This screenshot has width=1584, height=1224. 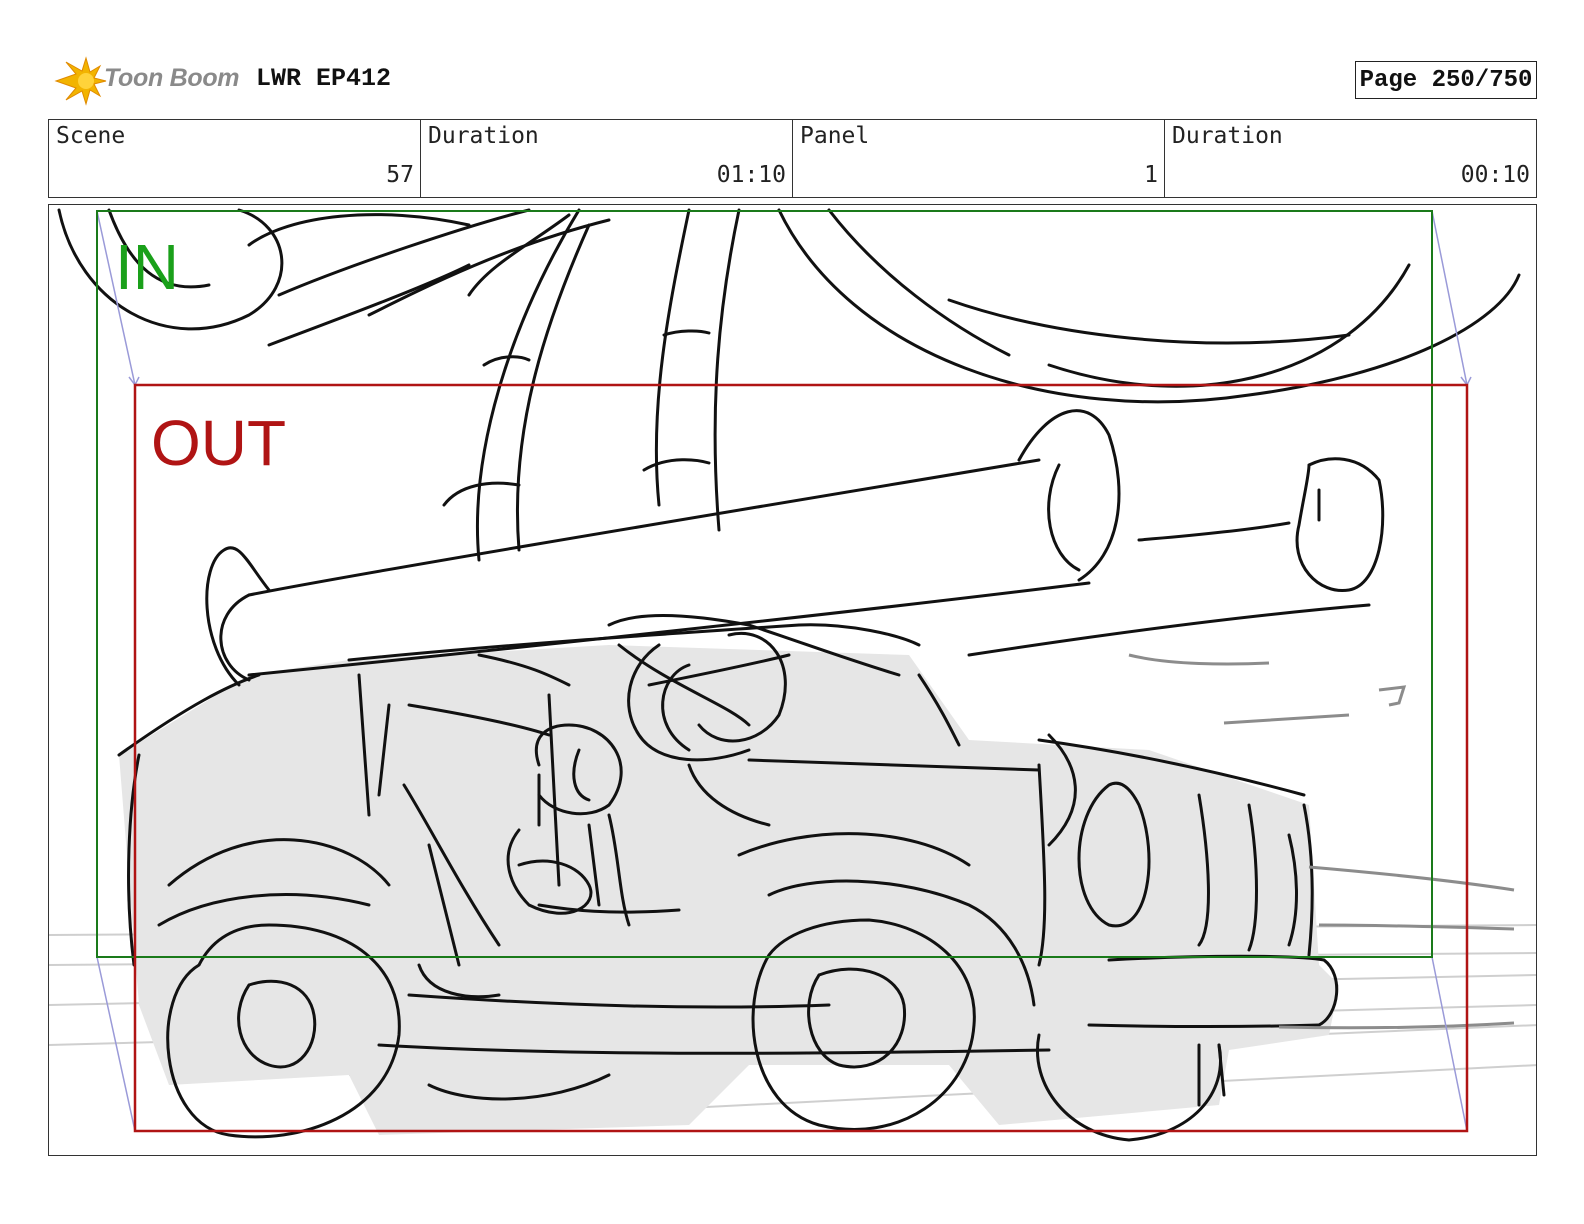 I want to click on panel-label: Panel, so click(x=835, y=136).